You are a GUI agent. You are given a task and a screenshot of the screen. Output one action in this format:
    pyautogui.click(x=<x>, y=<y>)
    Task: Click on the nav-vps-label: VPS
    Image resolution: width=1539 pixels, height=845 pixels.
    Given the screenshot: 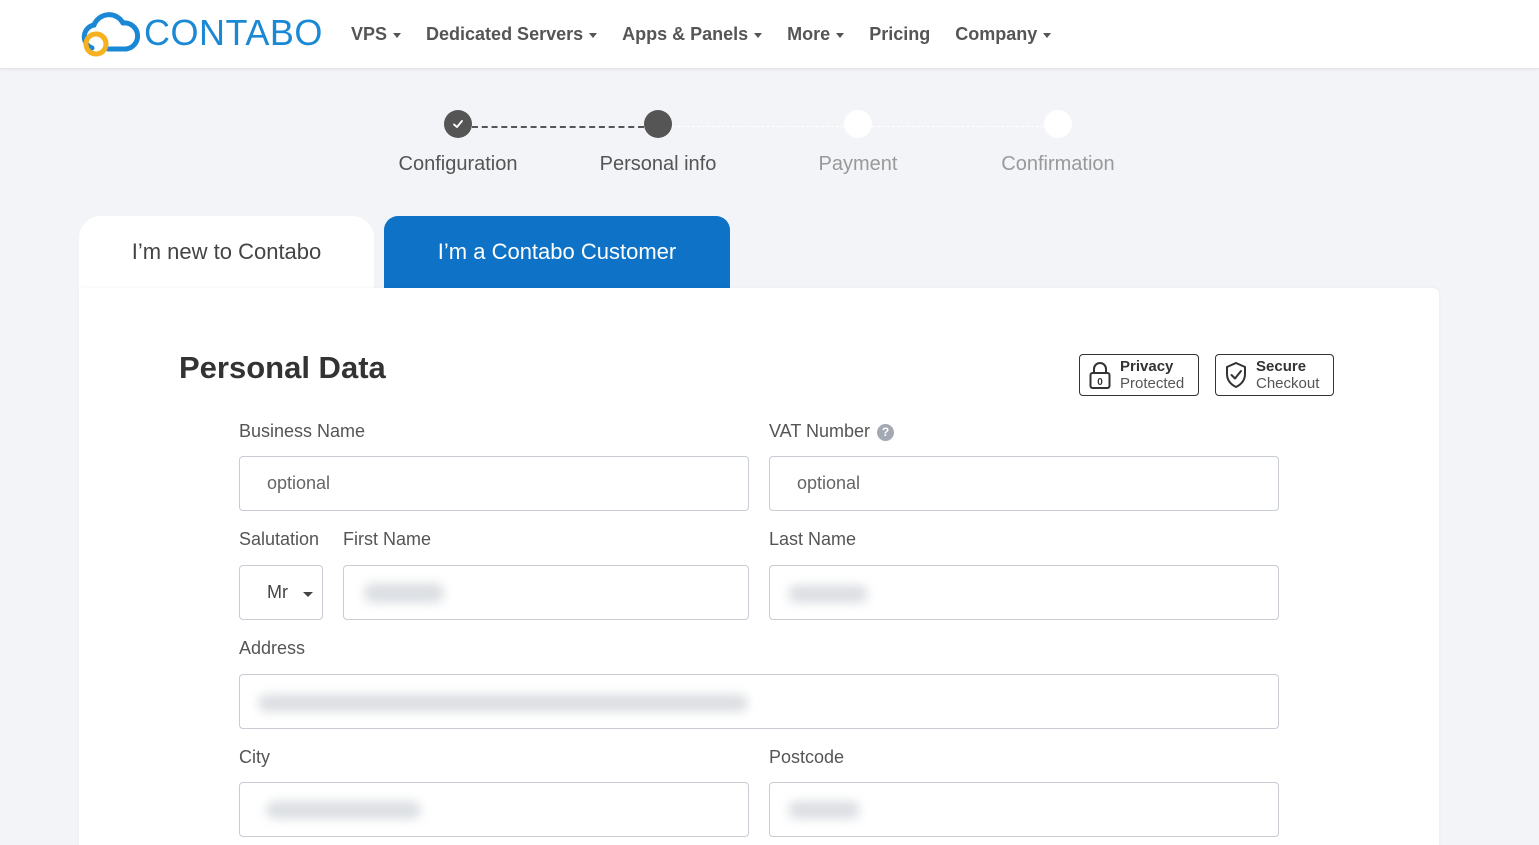 What is the action you would take?
    pyautogui.click(x=369, y=34)
    